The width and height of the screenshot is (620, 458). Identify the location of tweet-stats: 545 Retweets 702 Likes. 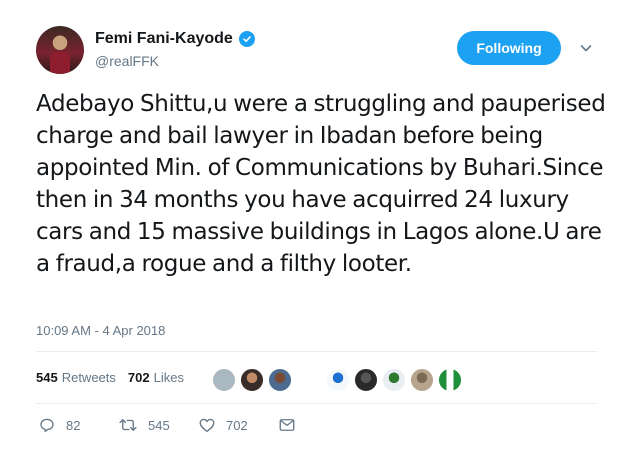
(114, 377).